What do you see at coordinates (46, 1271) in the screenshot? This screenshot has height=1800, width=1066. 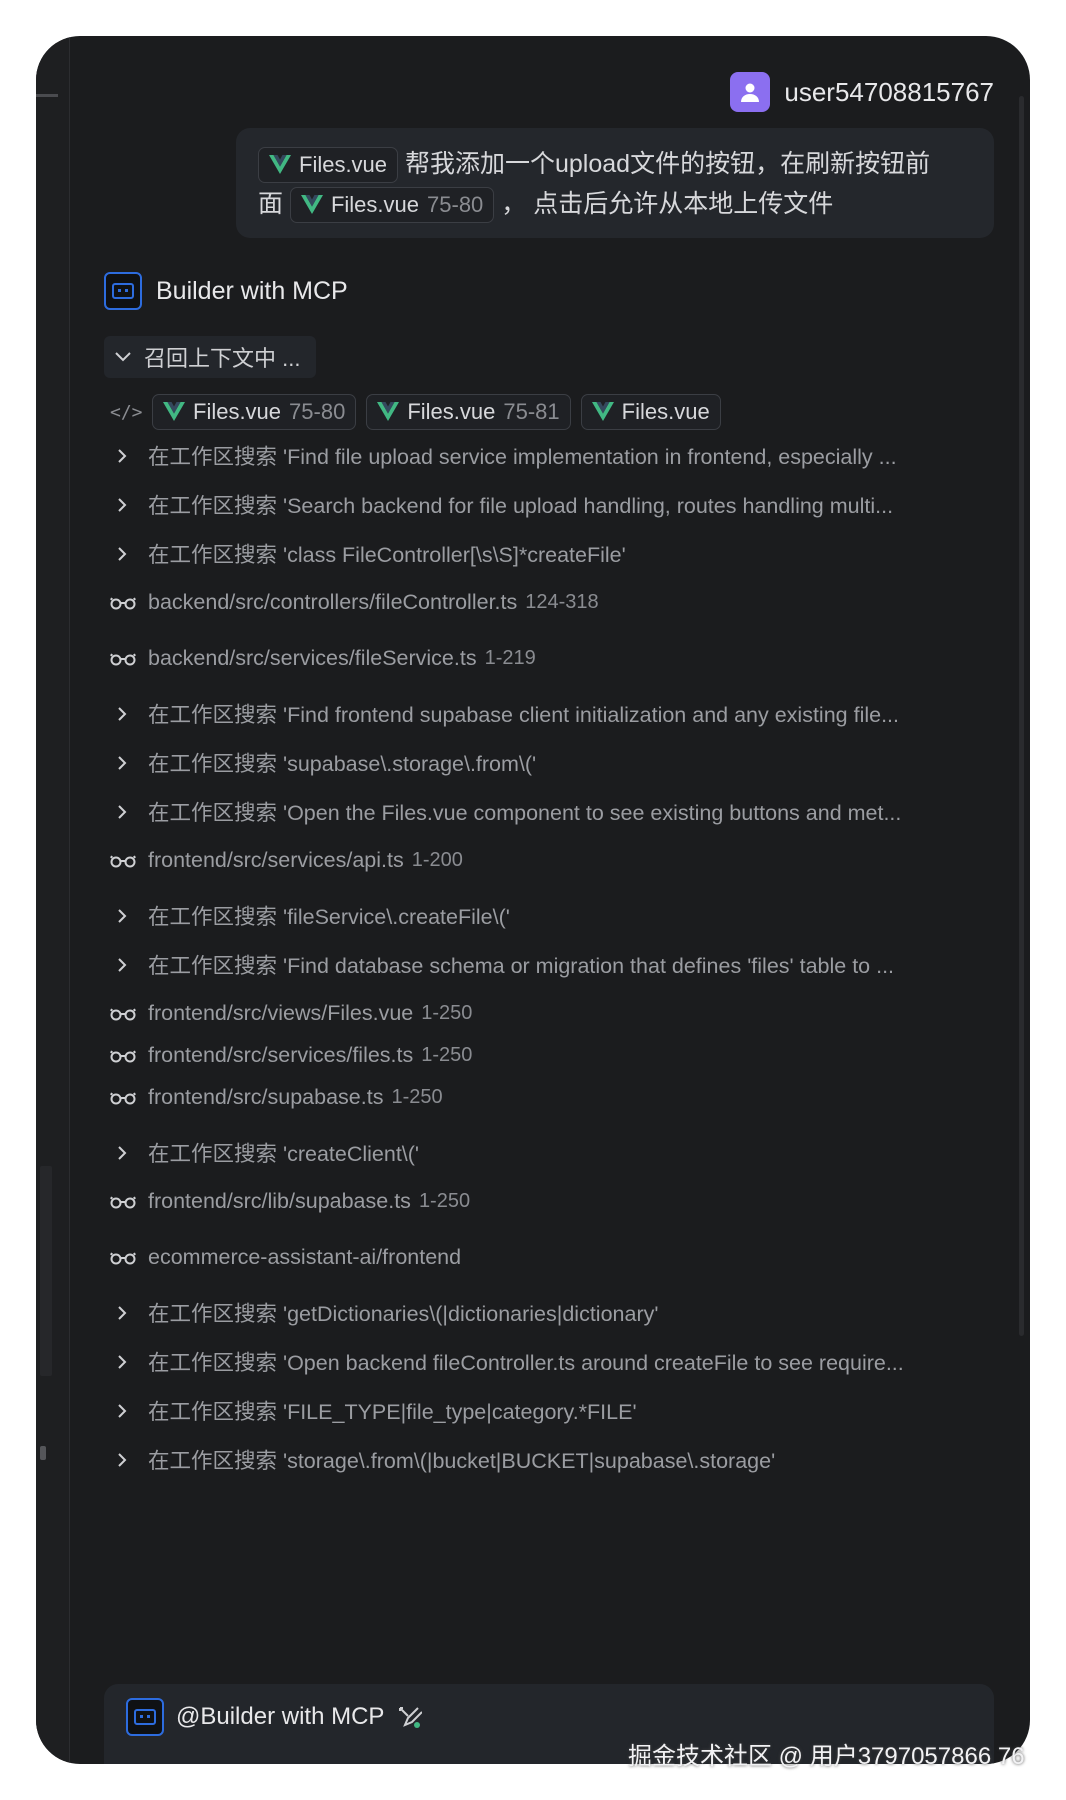 I see `gutter-scroll-thumb` at bounding box center [46, 1271].